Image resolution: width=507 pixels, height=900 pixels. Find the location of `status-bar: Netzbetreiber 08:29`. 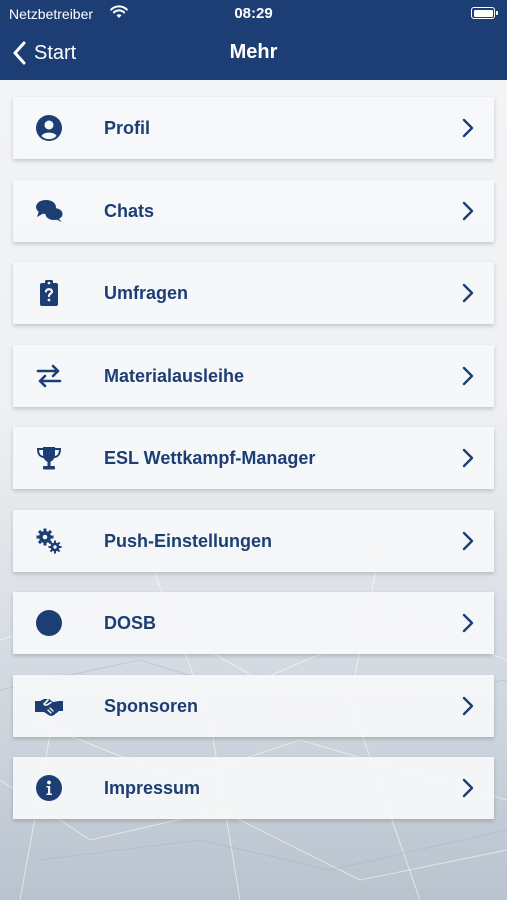

status-bar: Netzbetreiber 08:29 is located at coordinates (253, 14).